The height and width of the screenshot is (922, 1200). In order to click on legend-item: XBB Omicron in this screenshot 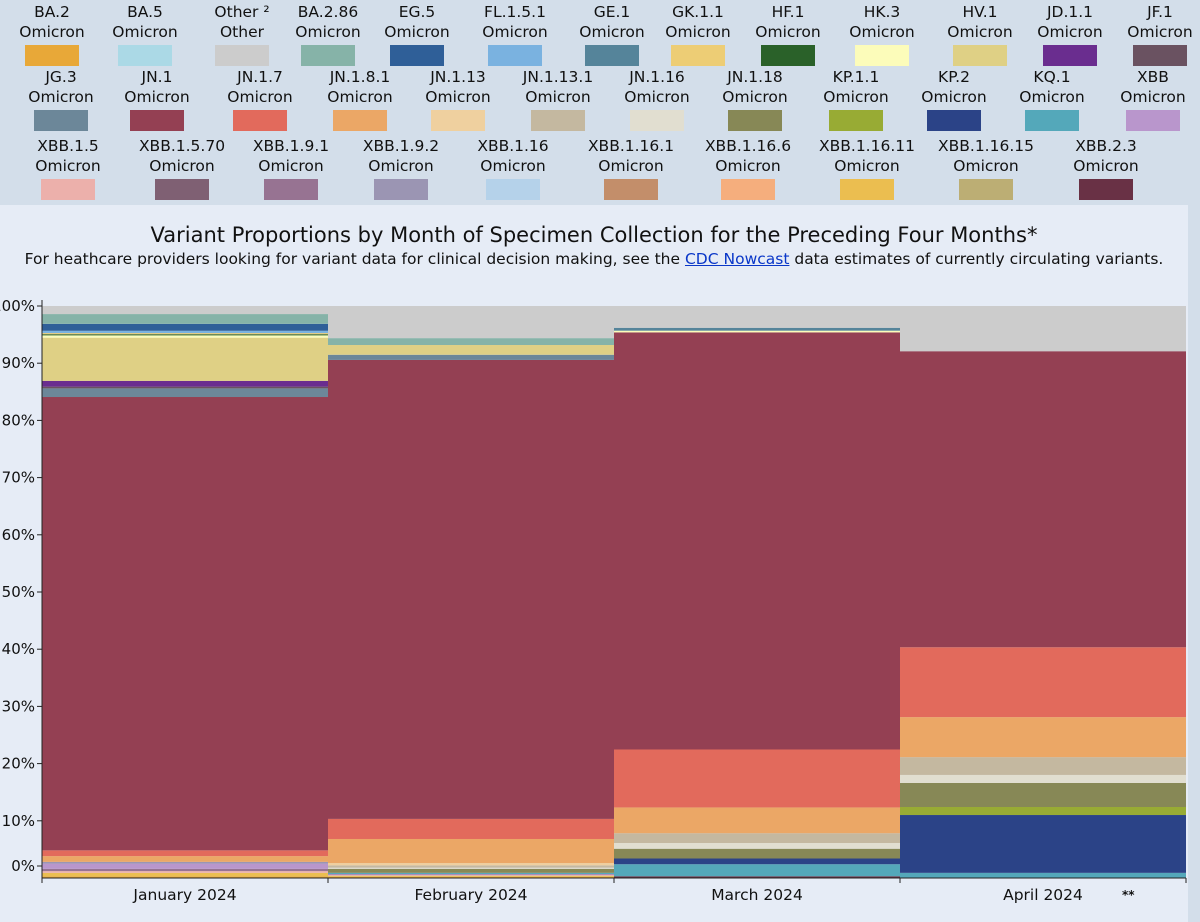, I will do `click(1149, 99)`.